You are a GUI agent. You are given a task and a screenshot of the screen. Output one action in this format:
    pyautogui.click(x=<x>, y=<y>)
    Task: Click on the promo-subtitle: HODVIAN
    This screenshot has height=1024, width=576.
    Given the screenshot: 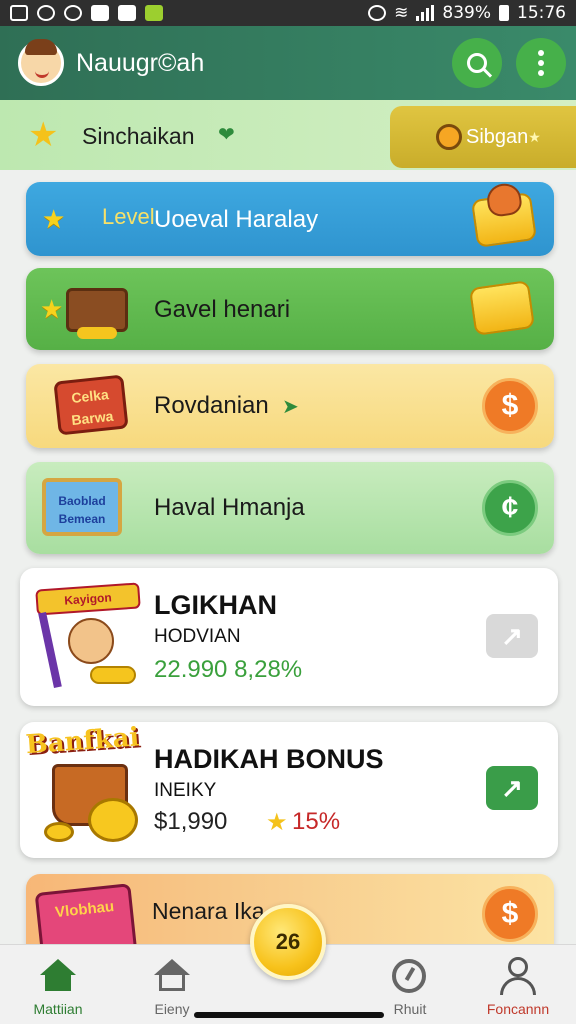 What is the action you would take?
    pyautogui.click(x=197, y=636)
    